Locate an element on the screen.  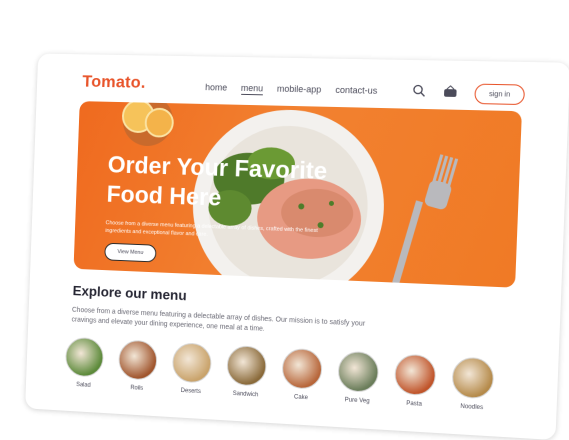
menu-item-label: Pasta is located at coordinates (414, 404).